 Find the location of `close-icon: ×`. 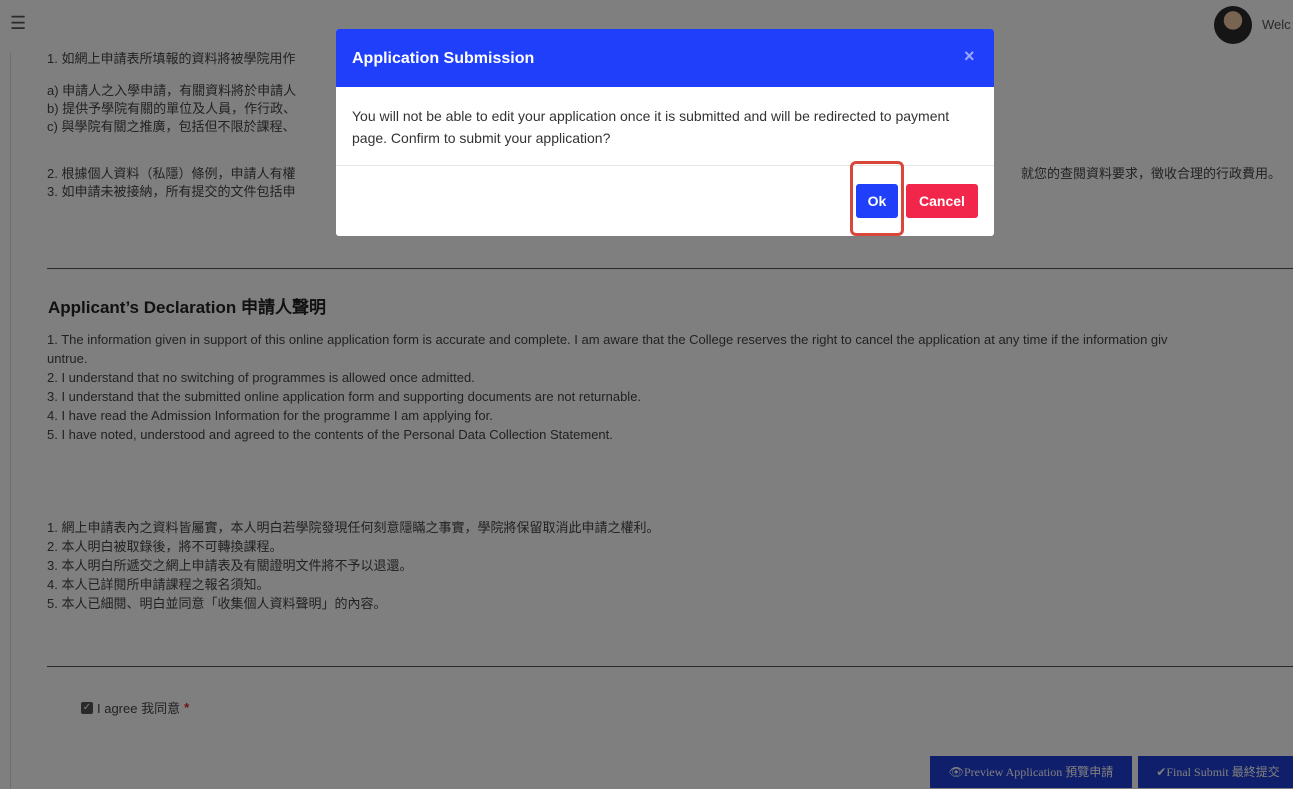

close-icon: × is located at coordinates (969, 56).